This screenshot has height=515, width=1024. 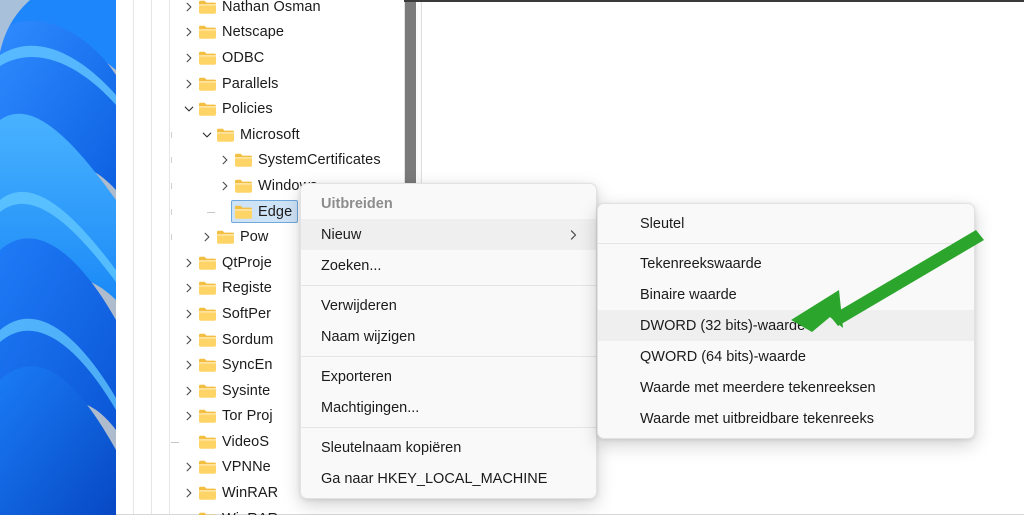 What do you see at coordinates (287, 10) in the screenshot?
I see `tree-item-nathan-osman: Nathan Osman` at bounding box center [287, 10].